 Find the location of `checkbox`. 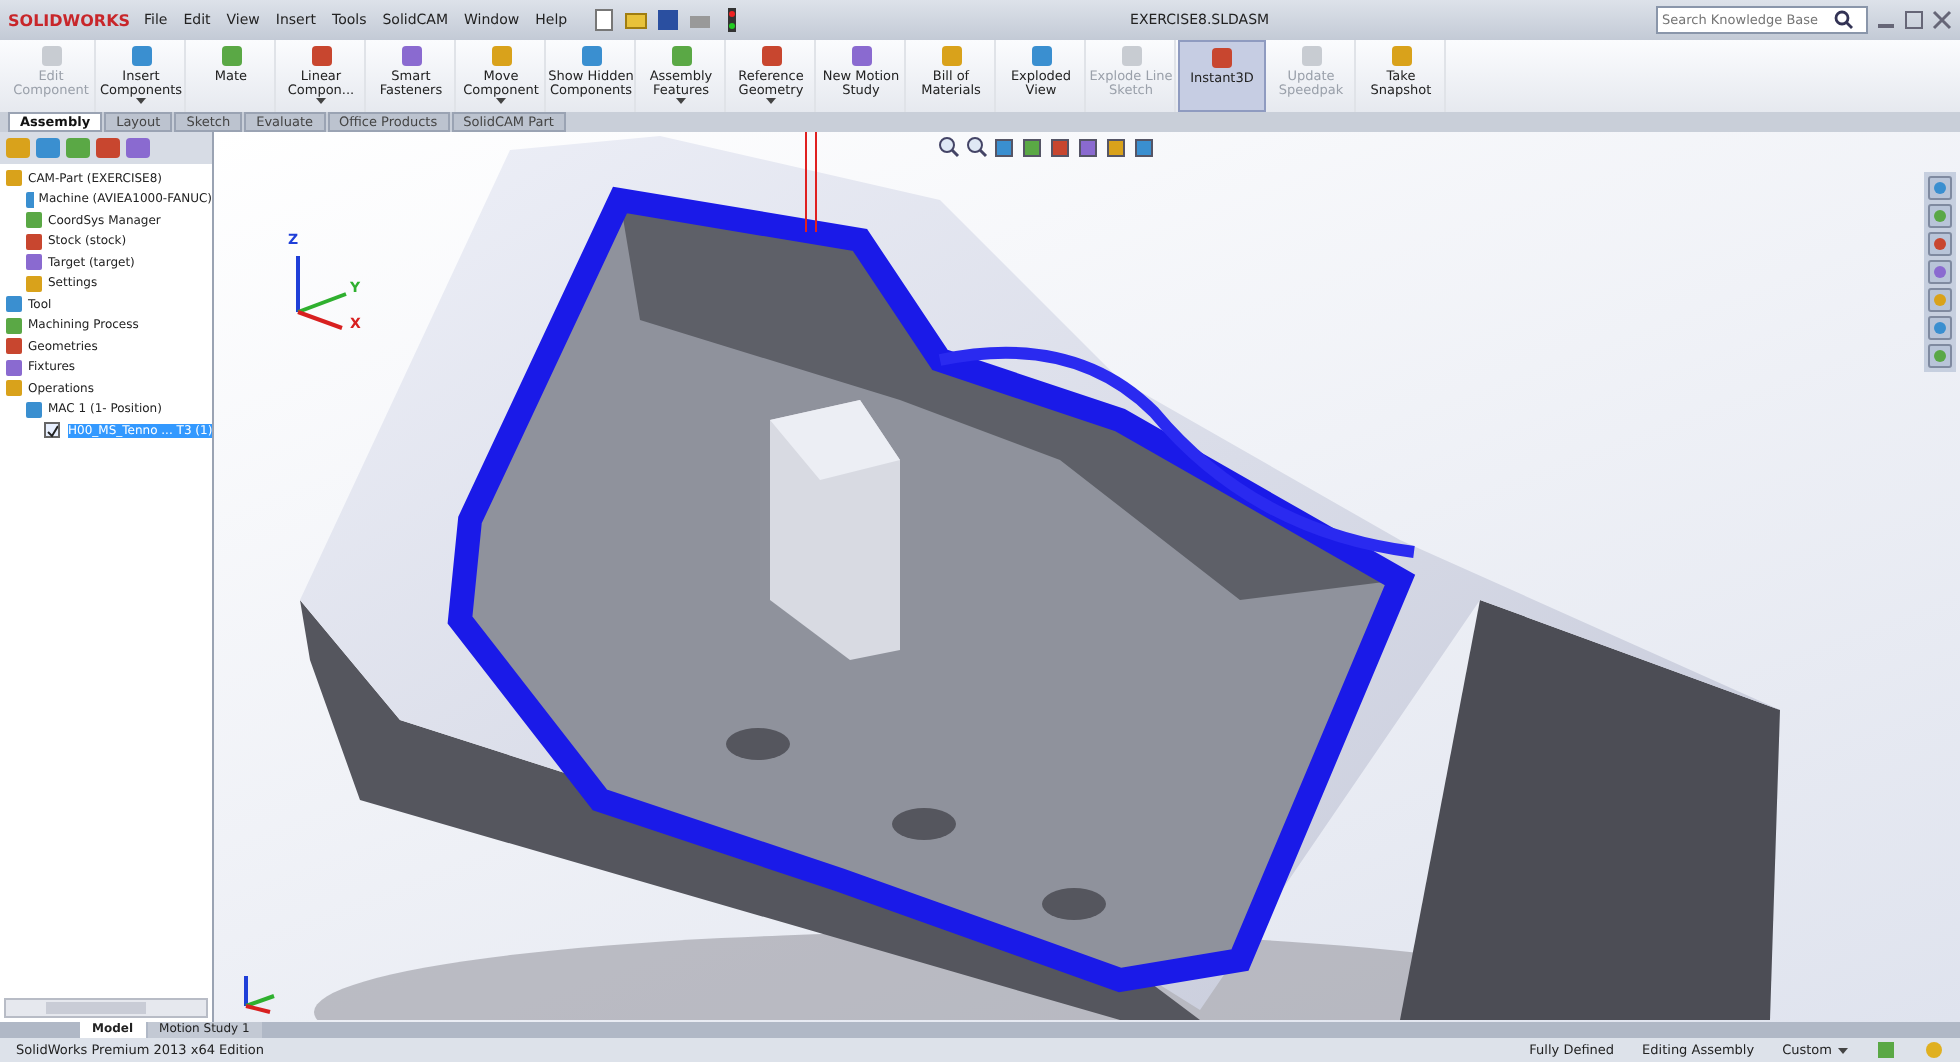

checkbox is located at coordinates (52, 430).